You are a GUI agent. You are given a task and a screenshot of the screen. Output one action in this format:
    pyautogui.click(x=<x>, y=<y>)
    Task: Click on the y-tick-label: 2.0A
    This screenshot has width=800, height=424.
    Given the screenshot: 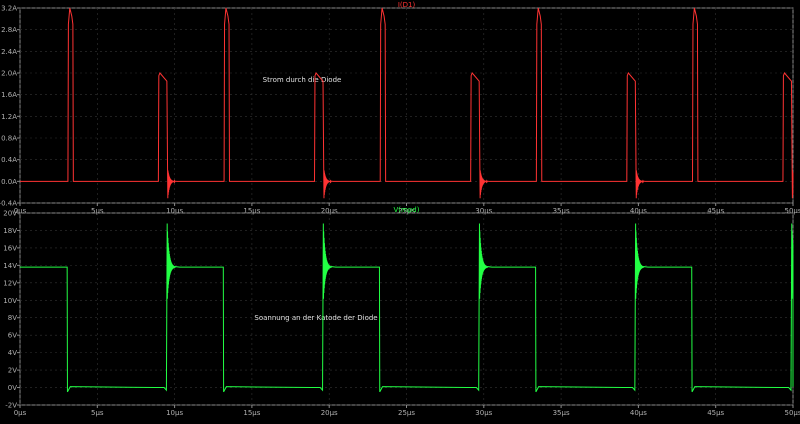 What is the action you would take?
    pyautogui.click(x=9, y=74)
    